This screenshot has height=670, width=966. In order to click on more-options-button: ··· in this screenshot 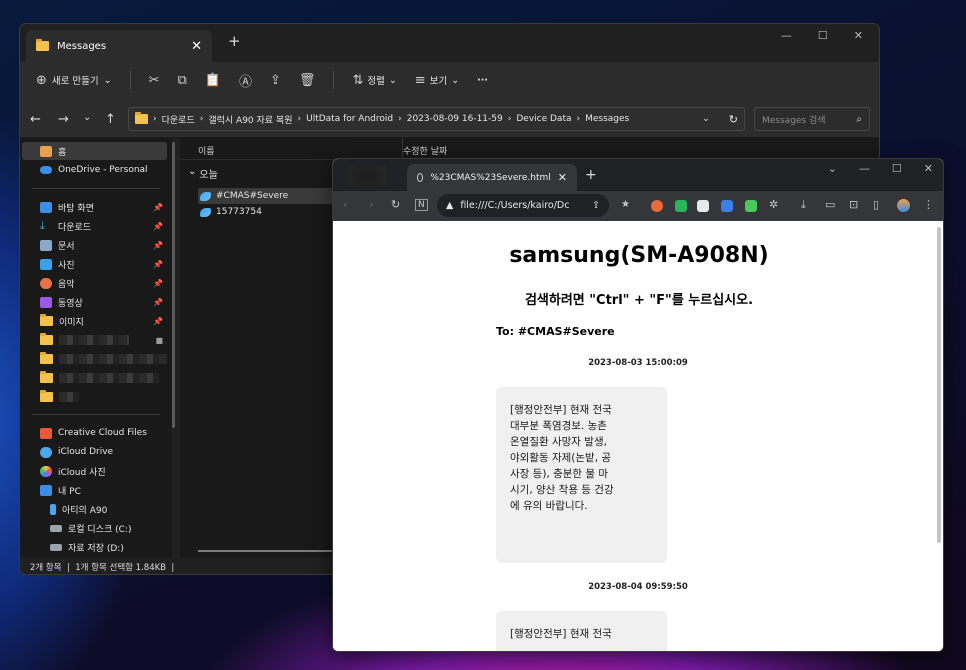, I will do `click(482, 80)`.